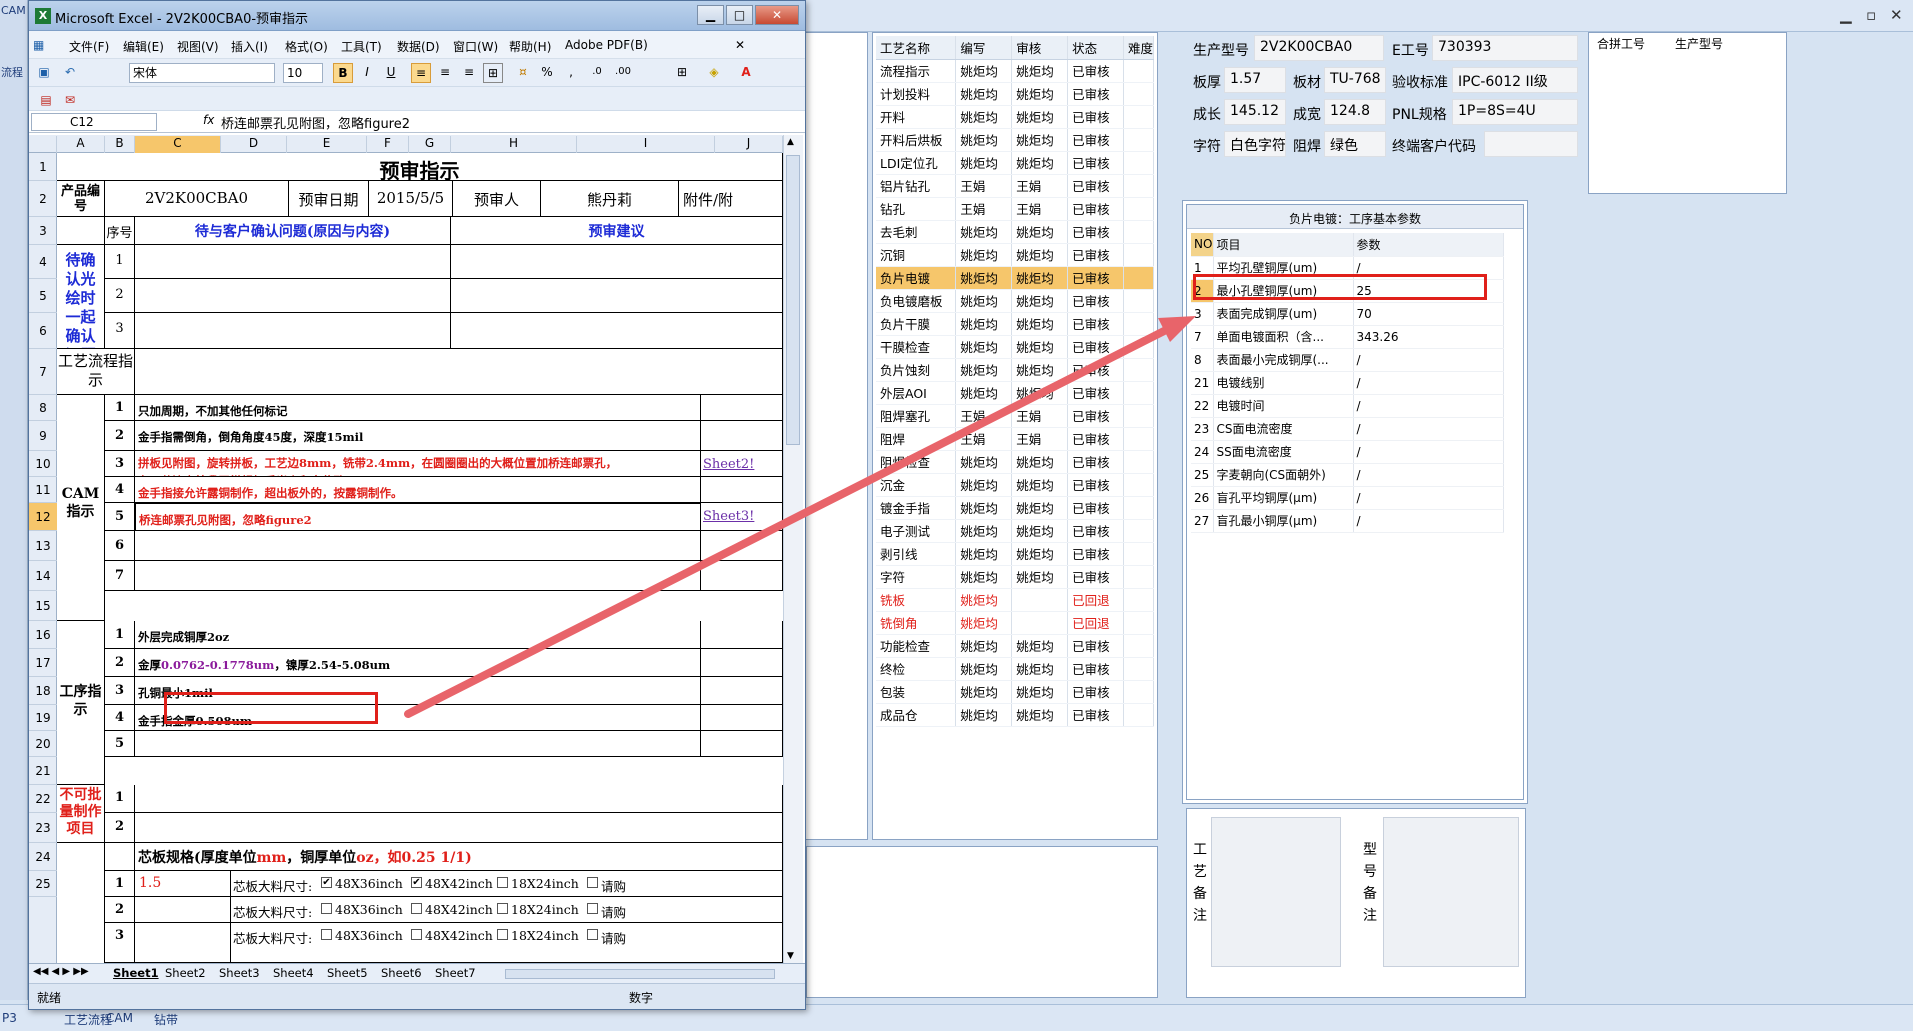 Image resolution: width=1913 pixels, height=1031 pixels. I want to click on process-row: 阻焊检查 姚炬均 姚炬均 已审核, so click(1015, 462).